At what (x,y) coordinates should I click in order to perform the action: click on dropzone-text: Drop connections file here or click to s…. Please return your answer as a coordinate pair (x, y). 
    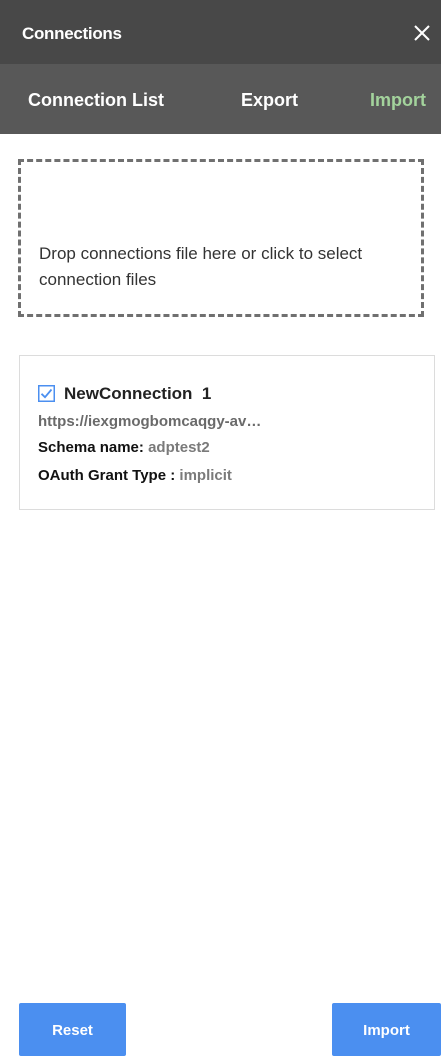
    Looking at the image, I should click on (201, 266).